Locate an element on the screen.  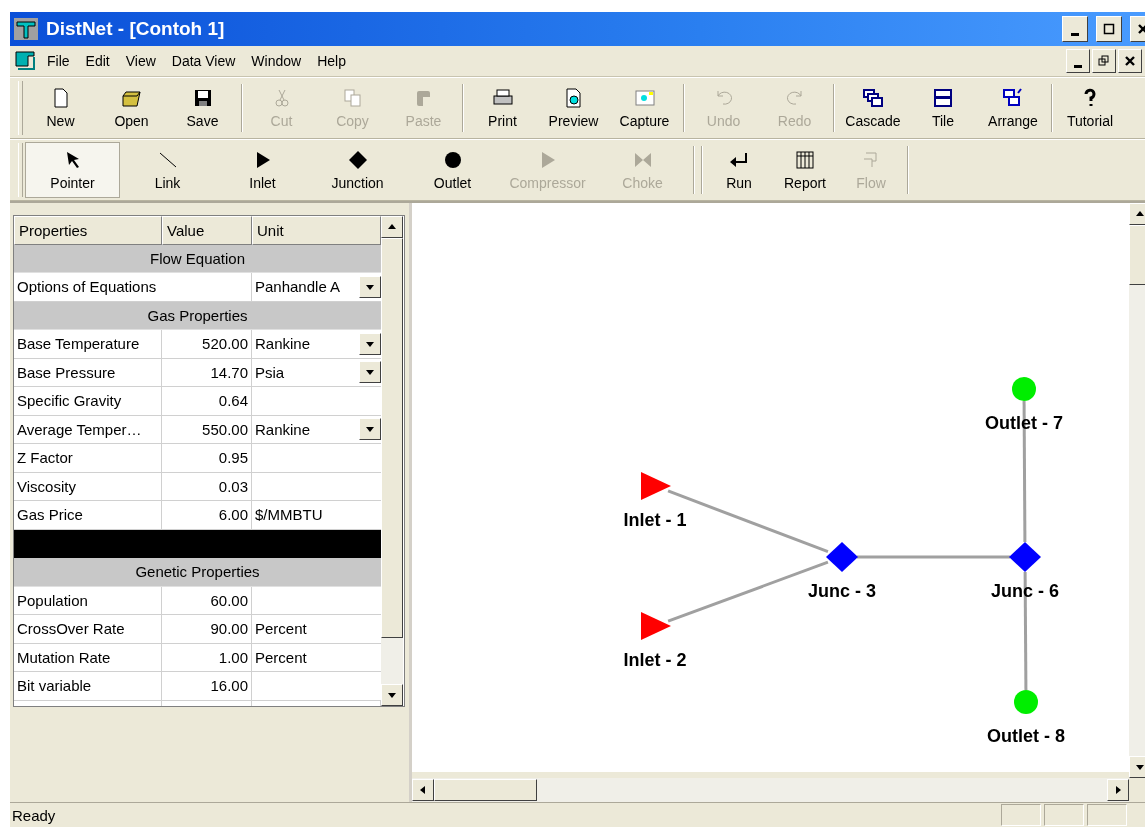
maximize-icon is located at coordinates (1109, 29).